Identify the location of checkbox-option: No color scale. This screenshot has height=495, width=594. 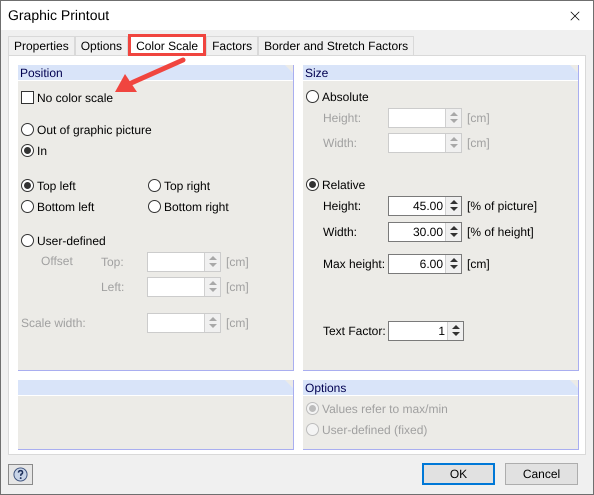
(67, 97).